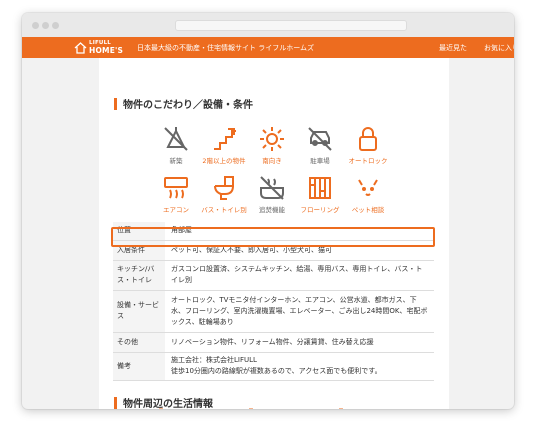 The height and width of the screenshot is (437, 536). Describe the element at coordinates (176, 139) in the screenshot. I see `new-build-icon` at that location.